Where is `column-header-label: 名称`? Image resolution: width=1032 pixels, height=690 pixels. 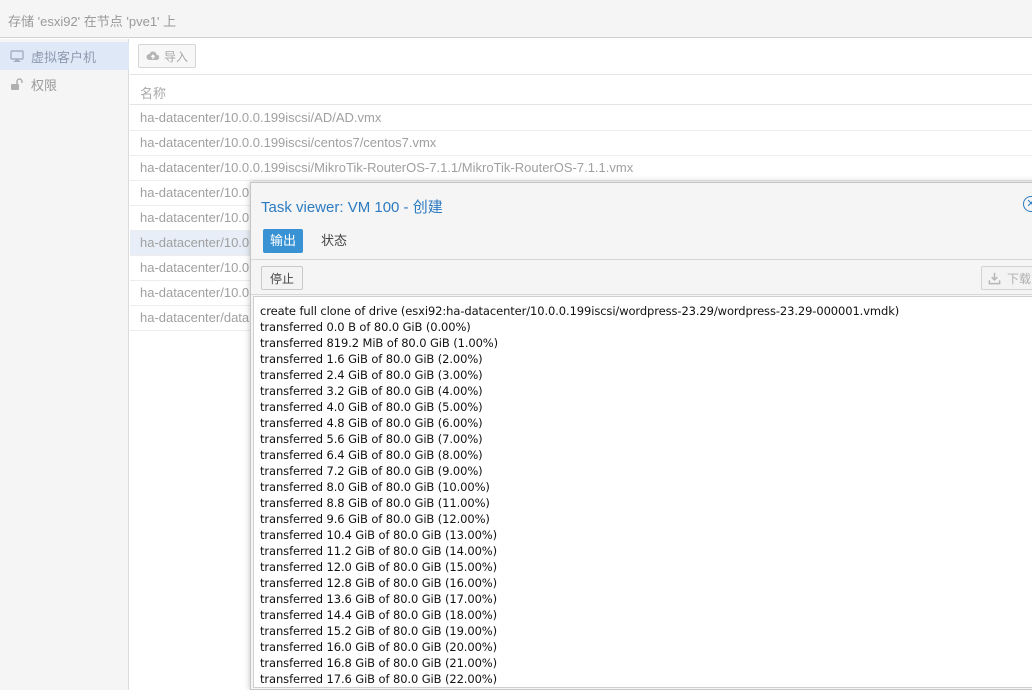 column-header-label: 名称 is located at coordinates (153, 93).